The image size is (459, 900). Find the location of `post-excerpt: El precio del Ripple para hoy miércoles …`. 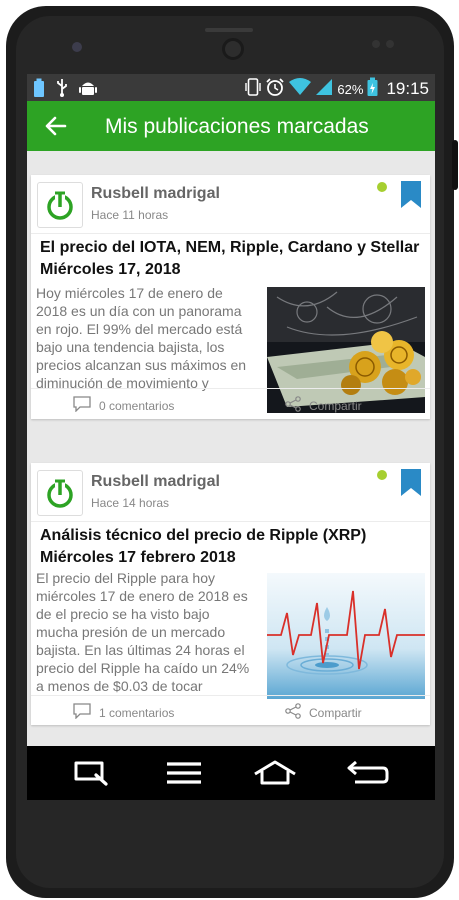

post-excerpt: El precio del Ripple para hoy miércoles … is located at coordinates (143, 632).